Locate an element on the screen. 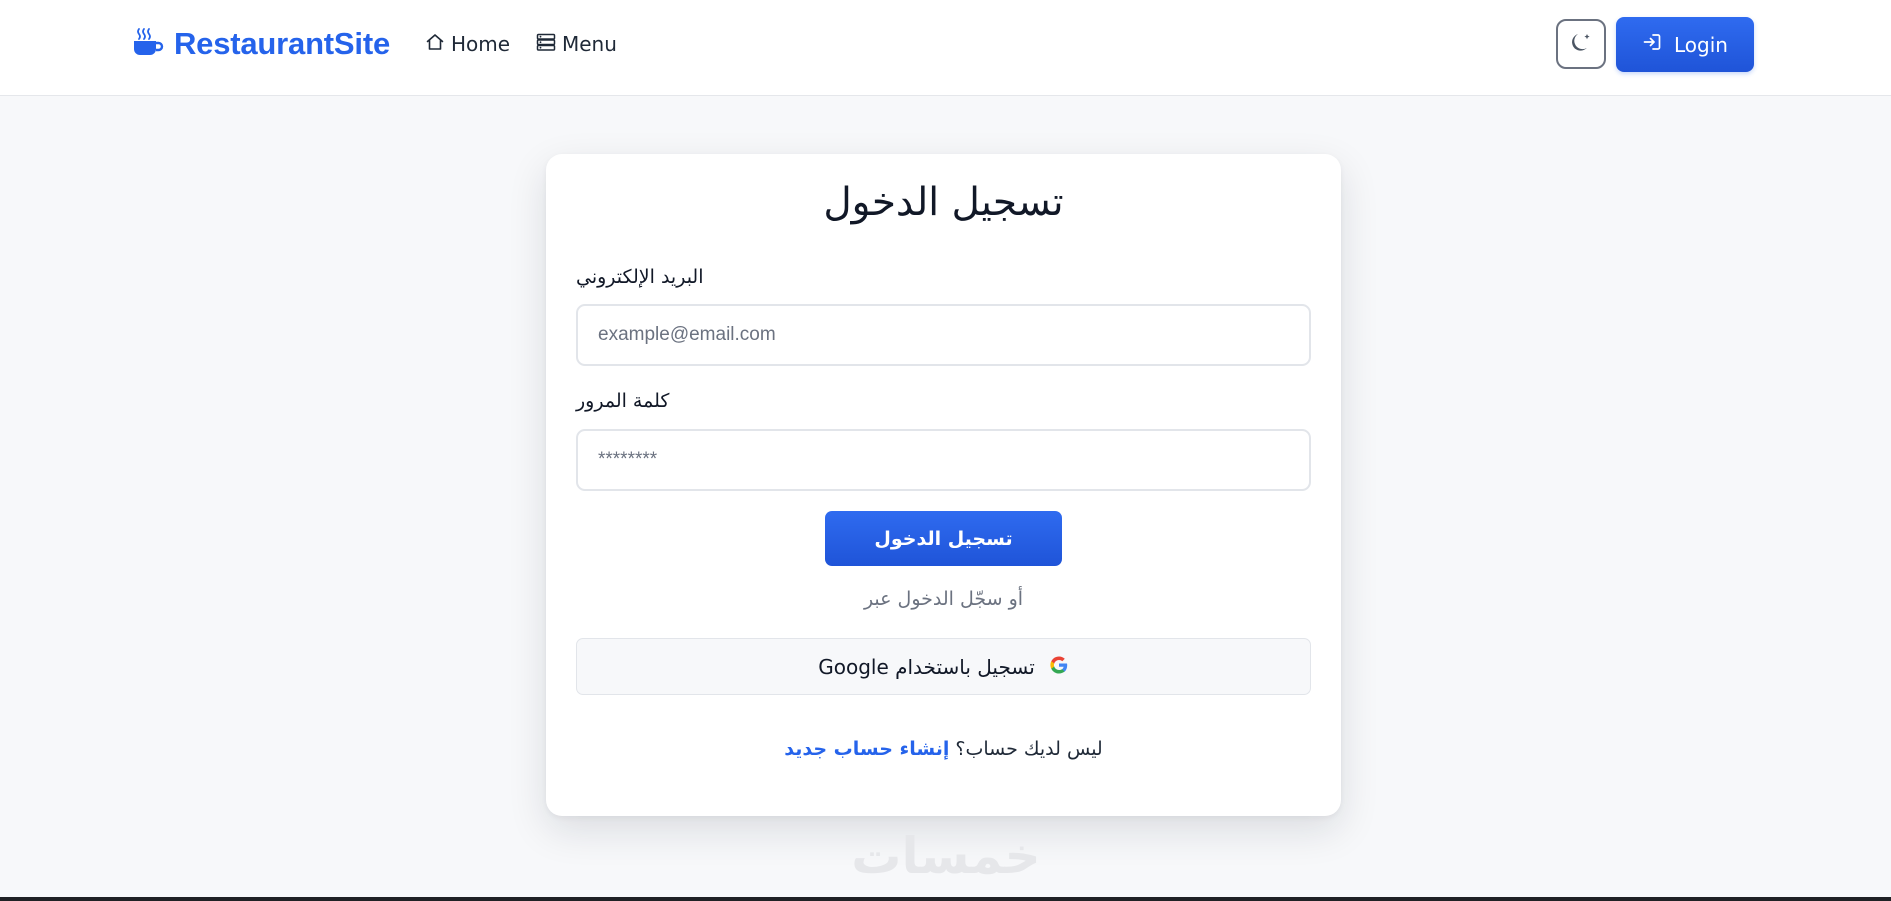 The image size is (1891, 901). brand-logo-link: RestaurantSite is located at coordinates (261, 44).